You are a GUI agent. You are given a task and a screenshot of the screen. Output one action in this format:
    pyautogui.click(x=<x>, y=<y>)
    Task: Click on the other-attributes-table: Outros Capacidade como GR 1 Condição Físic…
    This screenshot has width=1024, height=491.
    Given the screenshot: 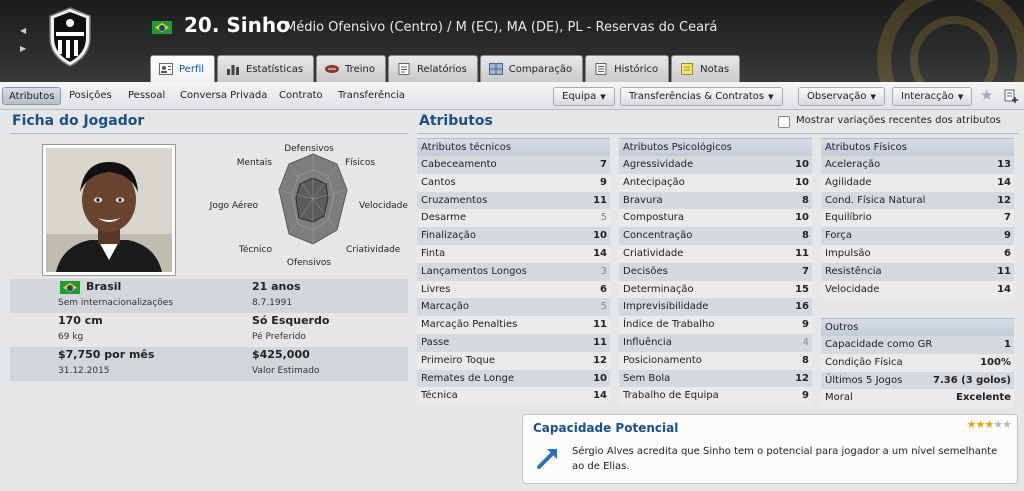 What is the action you would take?
    pyautogui.click(x=917, y=363)
    